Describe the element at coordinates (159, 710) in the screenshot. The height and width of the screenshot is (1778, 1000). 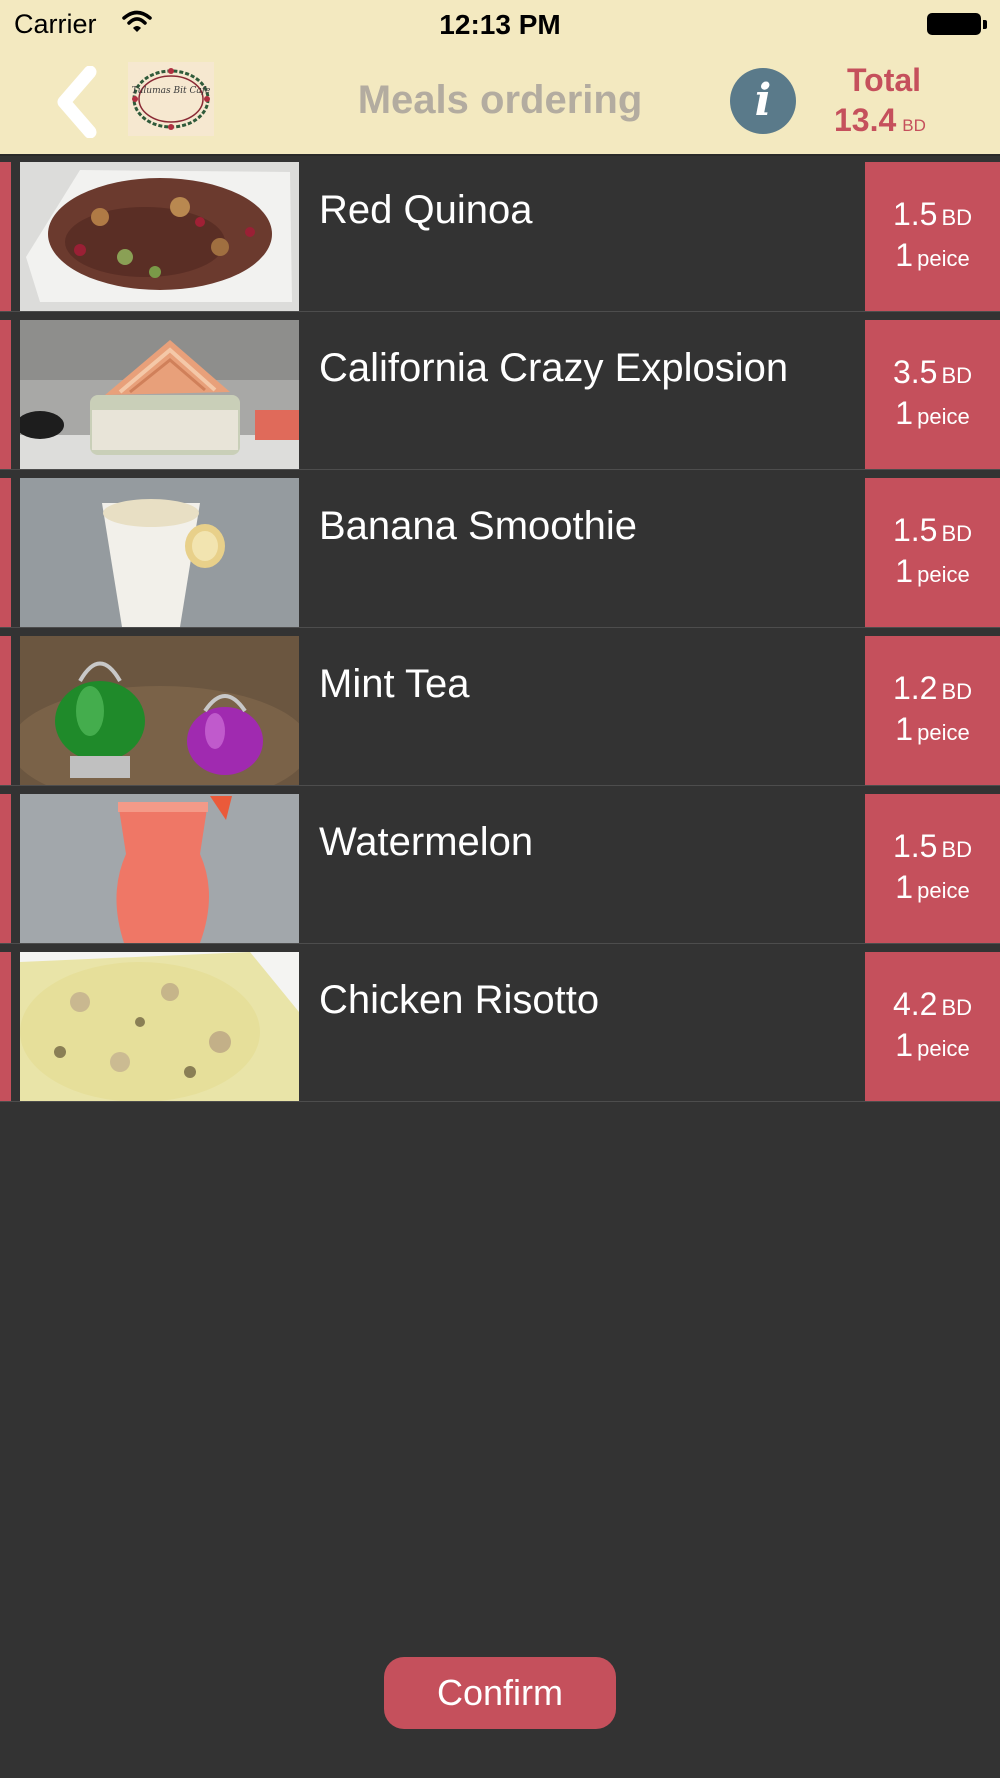
I see `mint-tea-image` at that location.